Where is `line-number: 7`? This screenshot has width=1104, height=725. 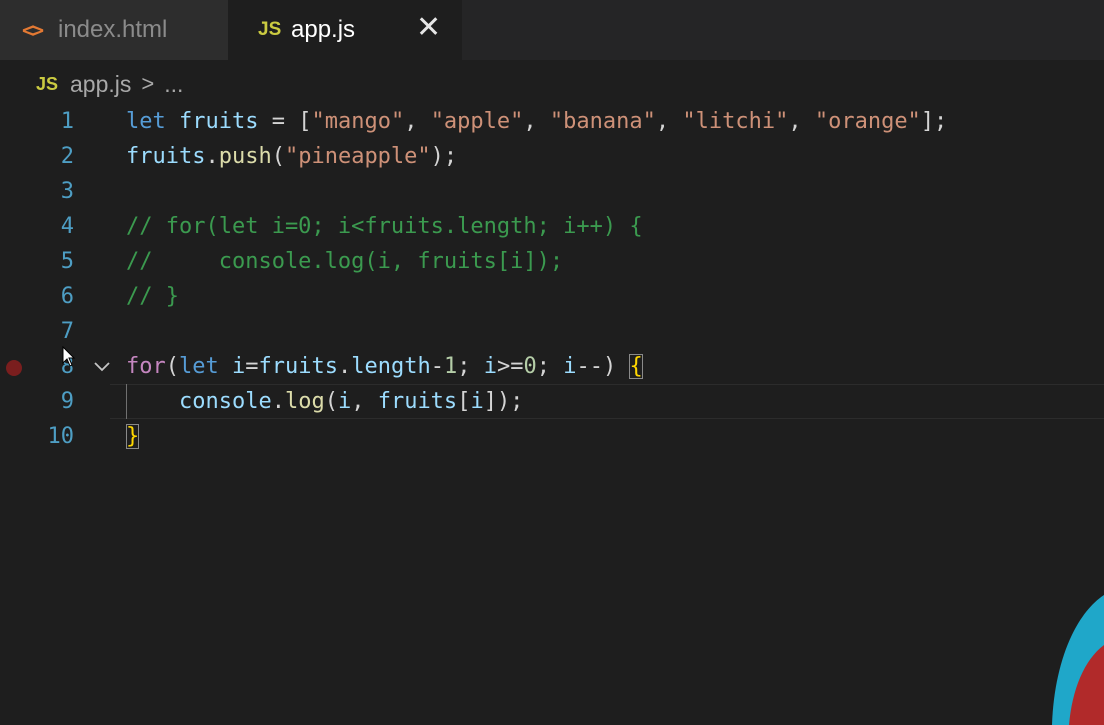
line-number: 7 is located at coordinates (67, 331).